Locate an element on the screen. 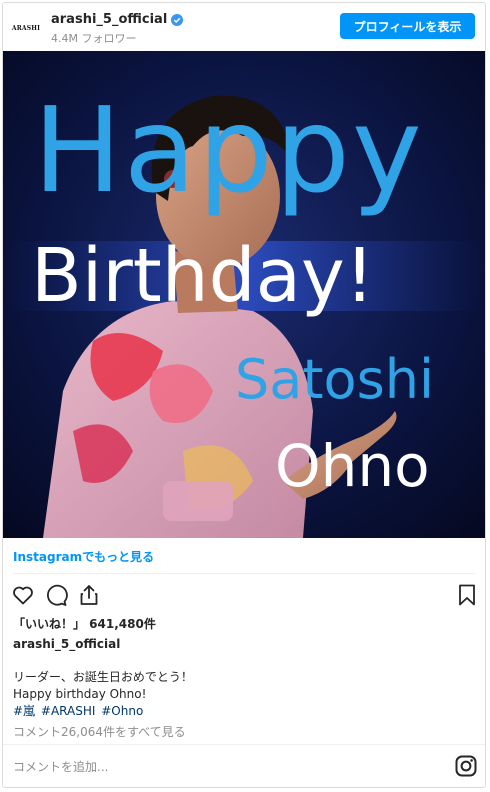 Image resolution: width=490 pixels, height=792 pixels. action-bar is located at coordinates (244, 596).